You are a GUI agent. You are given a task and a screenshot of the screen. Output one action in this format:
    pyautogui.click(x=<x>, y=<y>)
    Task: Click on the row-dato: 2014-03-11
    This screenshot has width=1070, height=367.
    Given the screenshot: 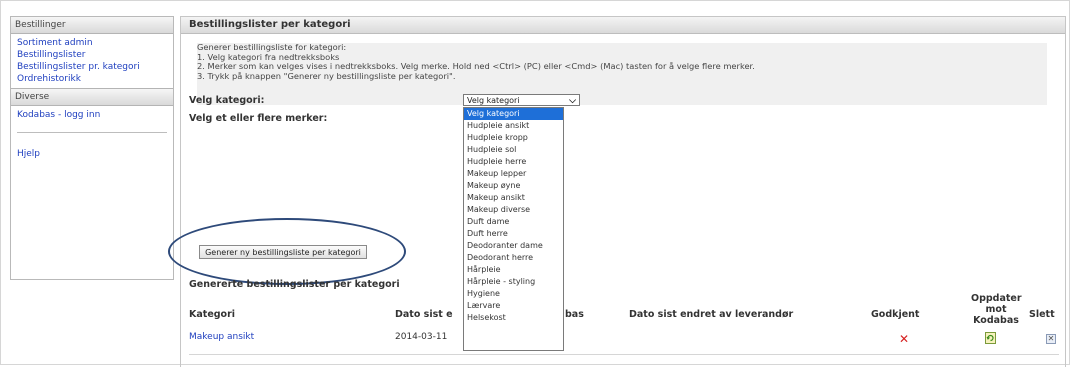 What is the action you would take?
    pyautogui.click(x=421, y=337)
    